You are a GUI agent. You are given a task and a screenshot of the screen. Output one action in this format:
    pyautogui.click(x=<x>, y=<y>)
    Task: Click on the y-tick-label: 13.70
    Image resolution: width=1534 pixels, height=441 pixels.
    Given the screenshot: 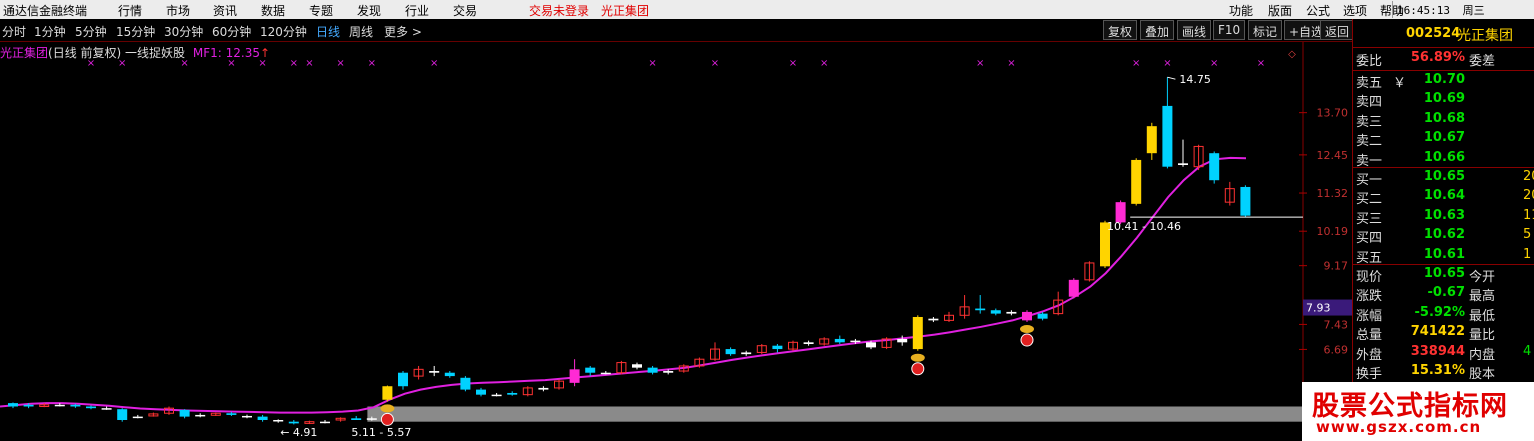 What is the action you would take?
    pyautogui.click(x=1333, y=113)
    